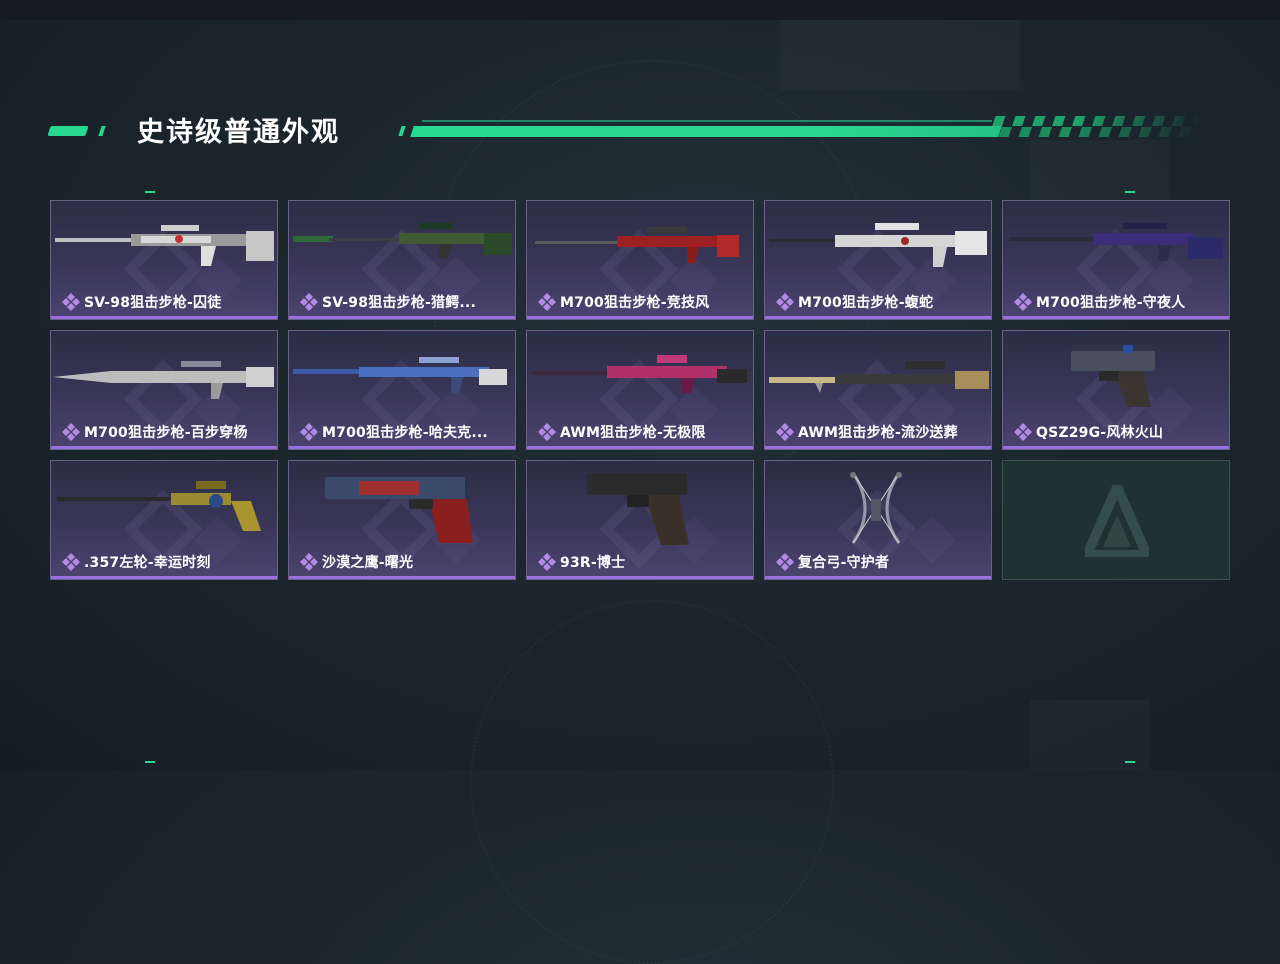 This screenshot has height=964, width=1280. I want to click on skin-name: .357左轮-幸运时刻, so click(147, 563).